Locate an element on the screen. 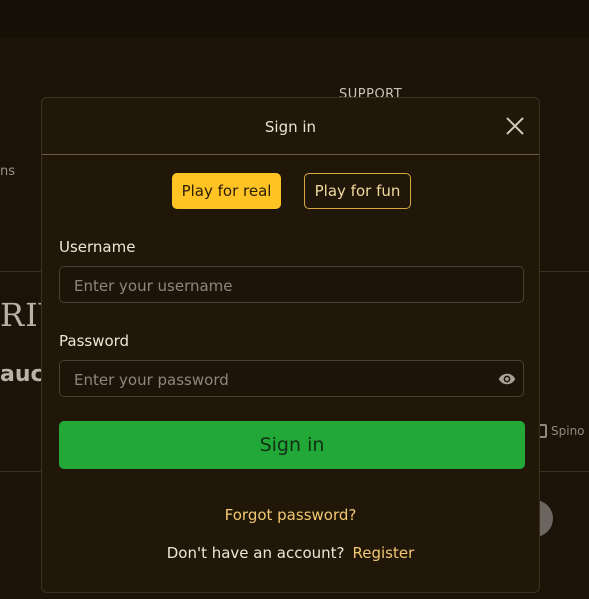  modal-header: Sign in is located at coordinates (290, 126).